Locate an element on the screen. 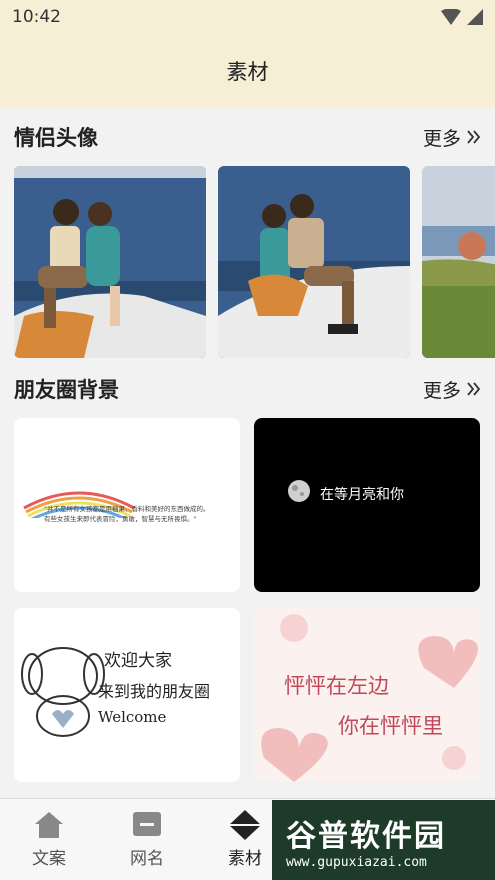 Image resolution: width=495 pixels, height=880 pixels. home-icon is located at coordinates (49, 825).